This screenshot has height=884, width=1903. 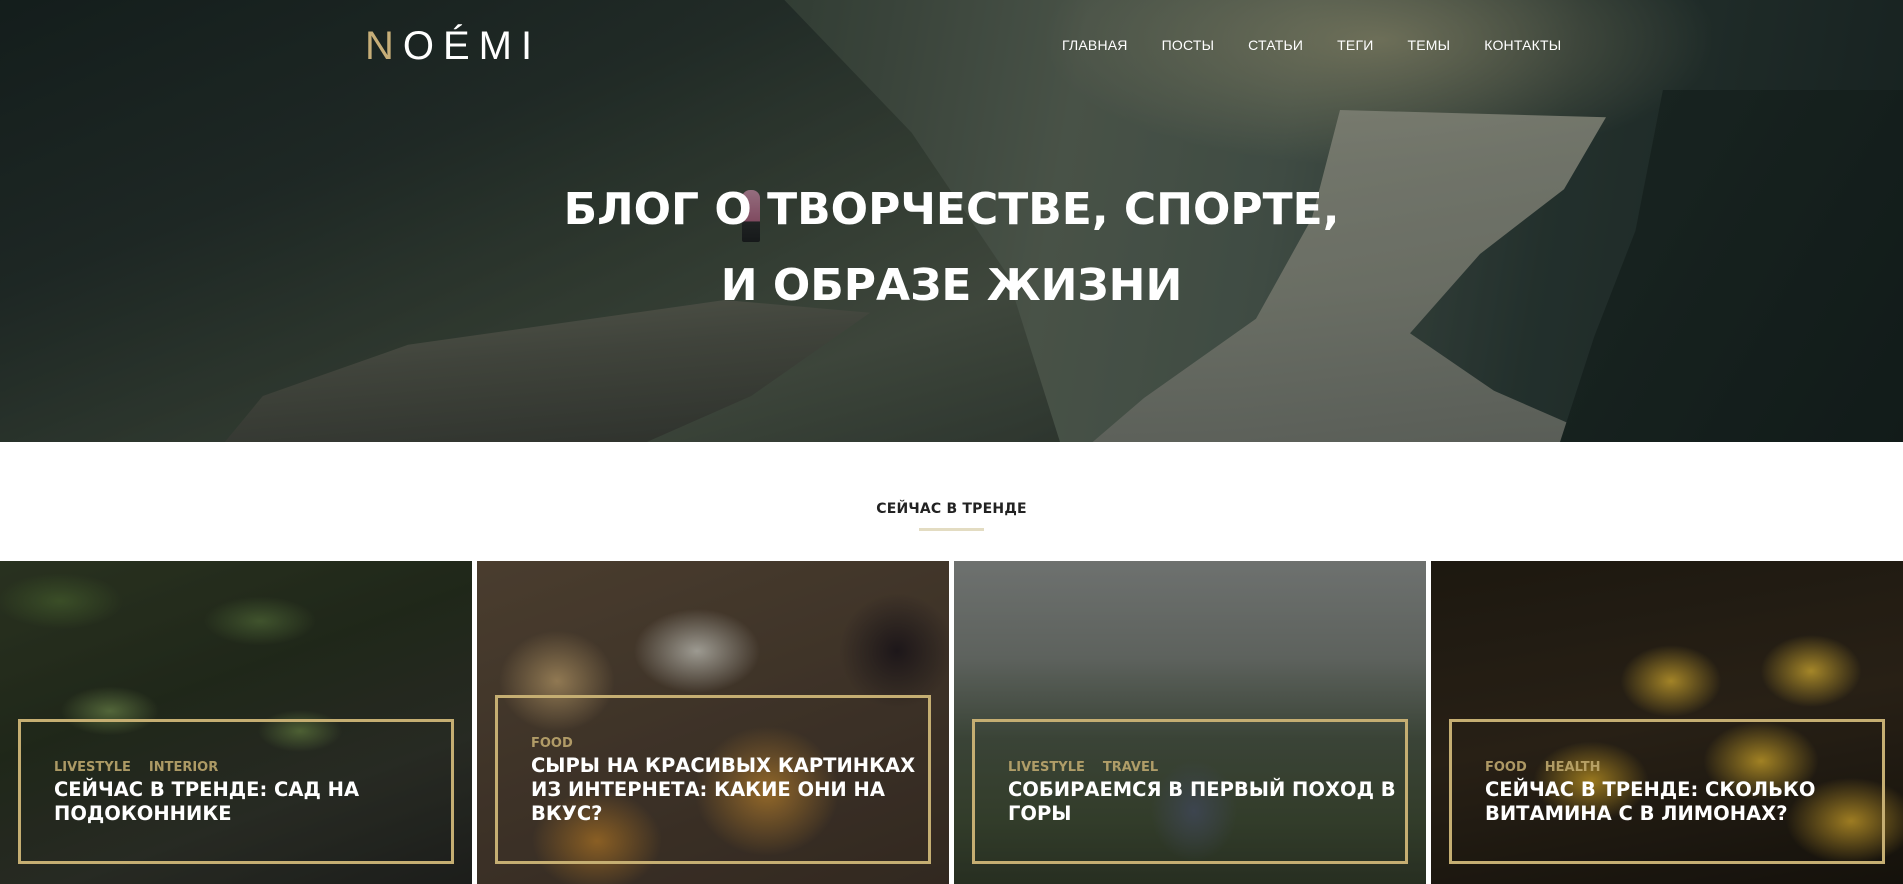 What do you see at coordinates (1311, 45) in the screenshot?
I see `main-nav: ГЛАВНАЯ ПОСТЫ СТАТЬИ ТЕГИ ТЕМЫ КОНТАКТЫ` at bounding box center [1311, 45].